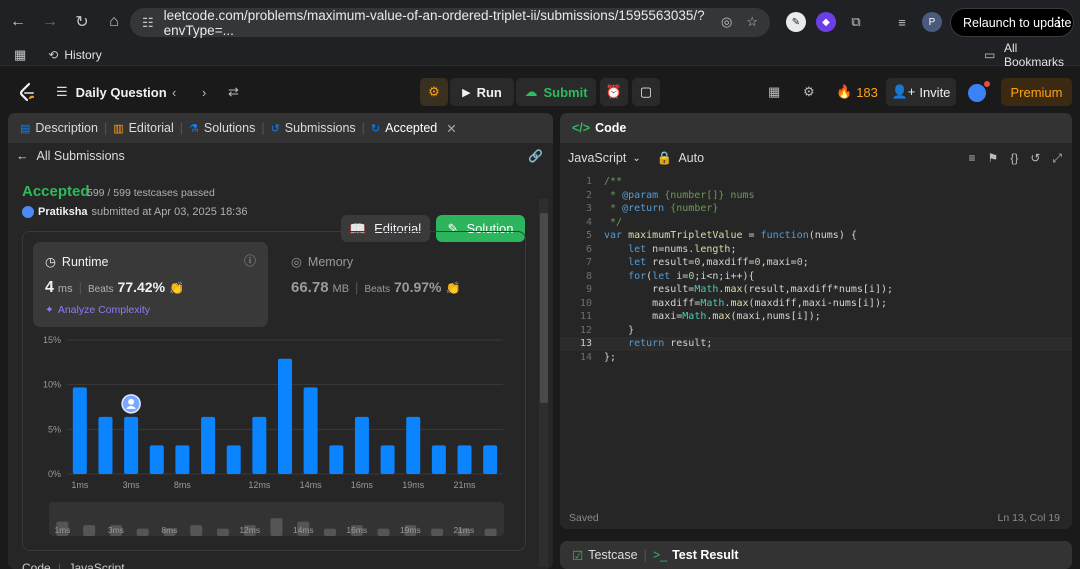 The height and width of the screenshot is (569, 1080). Describe the element at coordinates (375, 287) in the screenshot. I see `memory-value-row: 66.78 MB | Beats 70.97% 👏` at that location.